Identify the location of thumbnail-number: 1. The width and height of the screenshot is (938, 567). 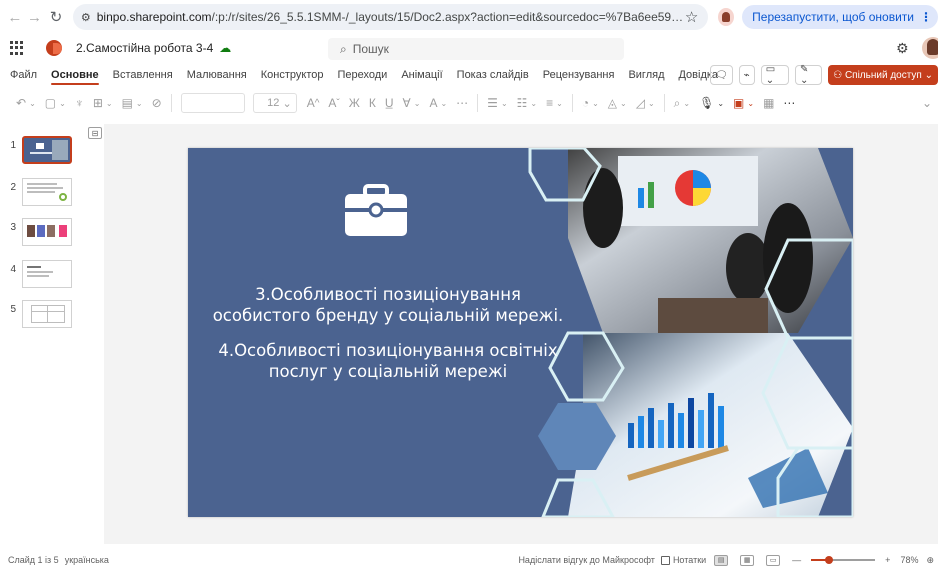
(13, 145).